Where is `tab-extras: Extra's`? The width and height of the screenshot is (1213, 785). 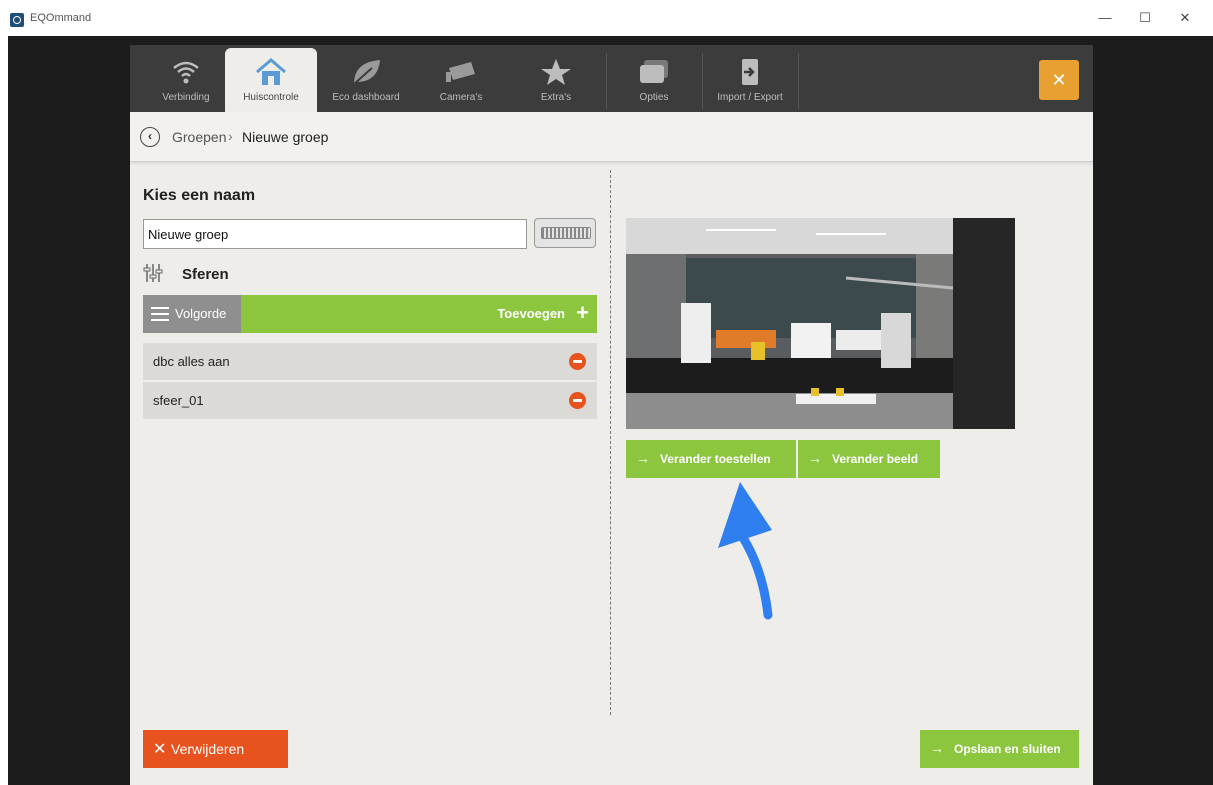
tab-extras: Extra's is located at coordinates (556, 80).